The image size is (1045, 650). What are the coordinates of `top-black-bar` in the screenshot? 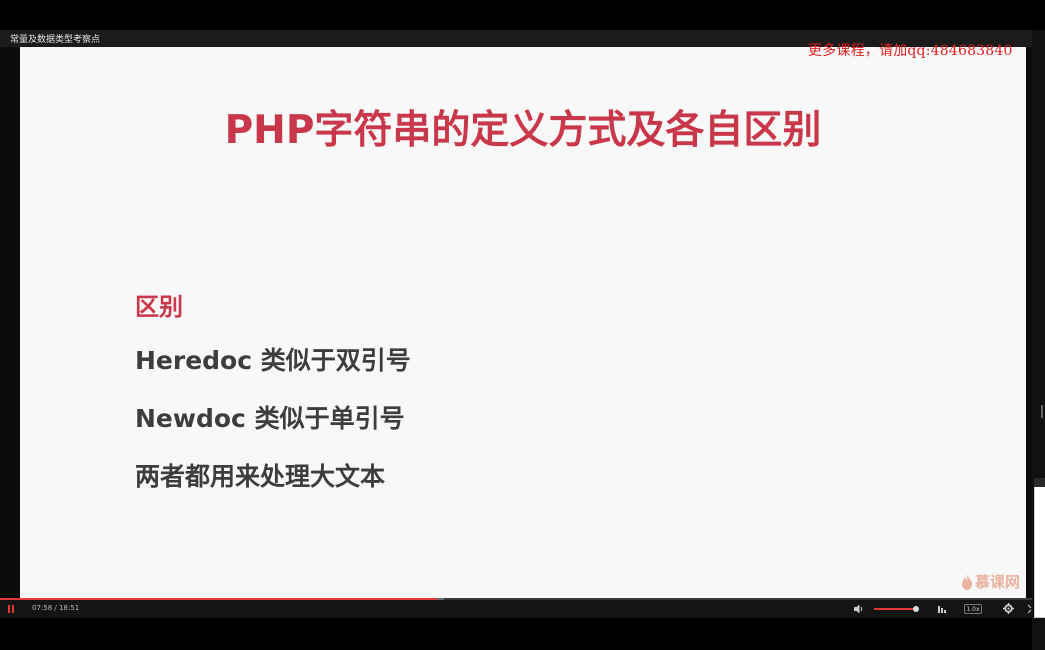 It's located at (522, 15).